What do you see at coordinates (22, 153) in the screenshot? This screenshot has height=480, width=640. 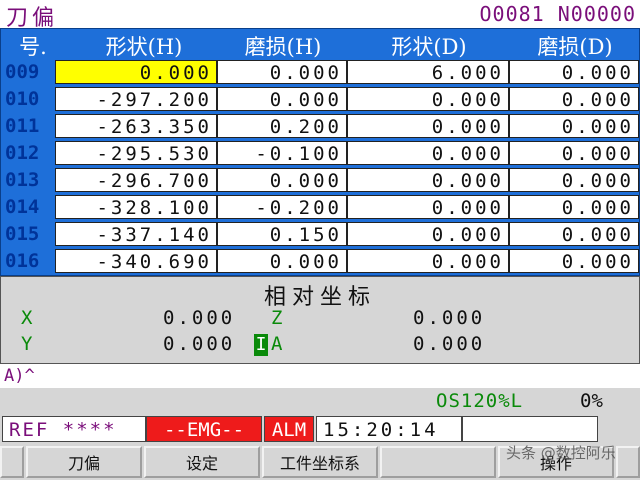 I see `offset-number: 012` at bounding box center [22, 153].